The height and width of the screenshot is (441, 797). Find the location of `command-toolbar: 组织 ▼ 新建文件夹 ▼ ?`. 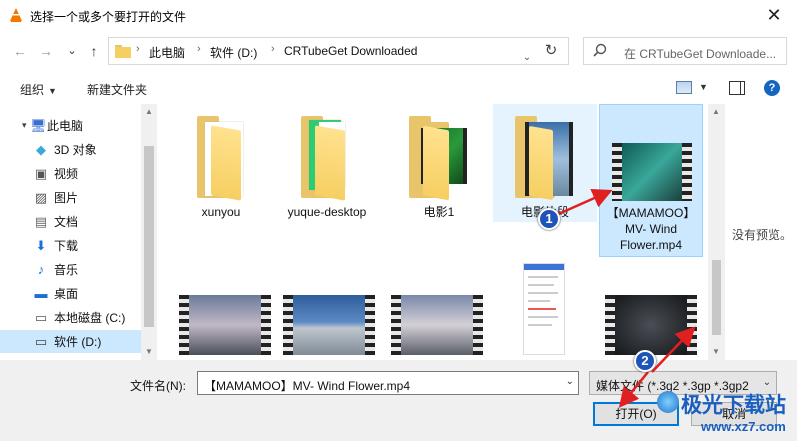

command-toolbar: 组织 ▼ 新建文件夹 ▼ ? is located at coordinates (398, 87).